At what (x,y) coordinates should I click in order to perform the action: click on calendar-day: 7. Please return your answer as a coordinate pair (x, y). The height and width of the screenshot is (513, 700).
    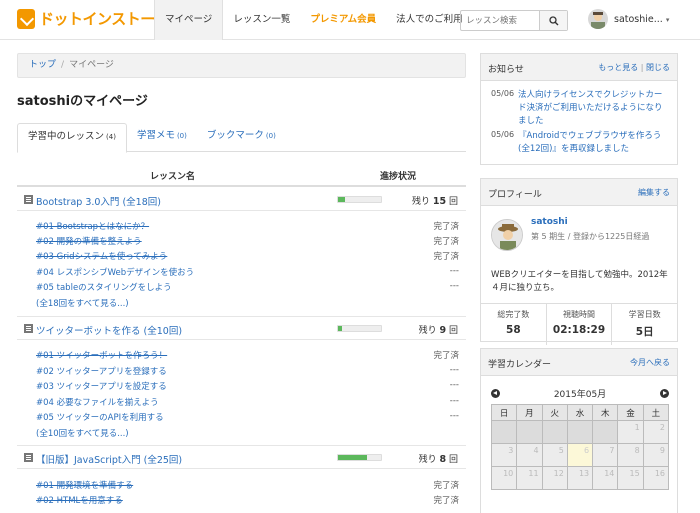
    Looking at the image, I should click on (605, 455).